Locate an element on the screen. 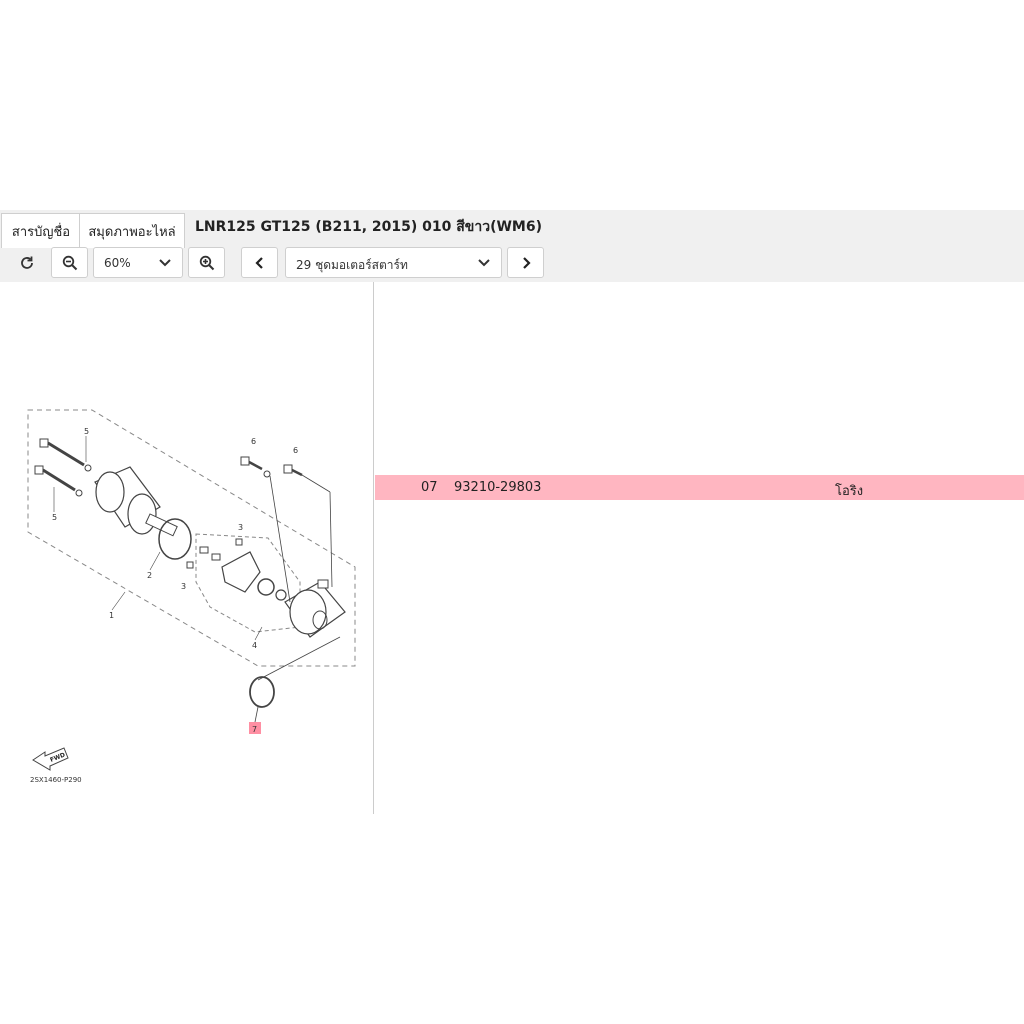 The height and width of the screenshot is (1024, 1024). section-select: 29 ชุดมอเตอร์สตาร์ท is located at coordinates (393, 262).